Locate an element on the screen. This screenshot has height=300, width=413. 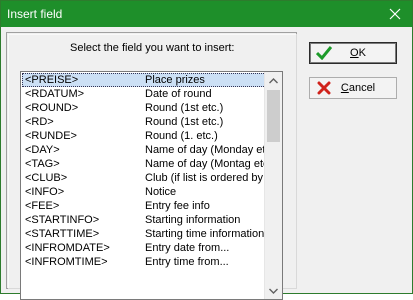
field-list-item: <DAY> Name of day (Monday etc is located at coordinates (144, 150).